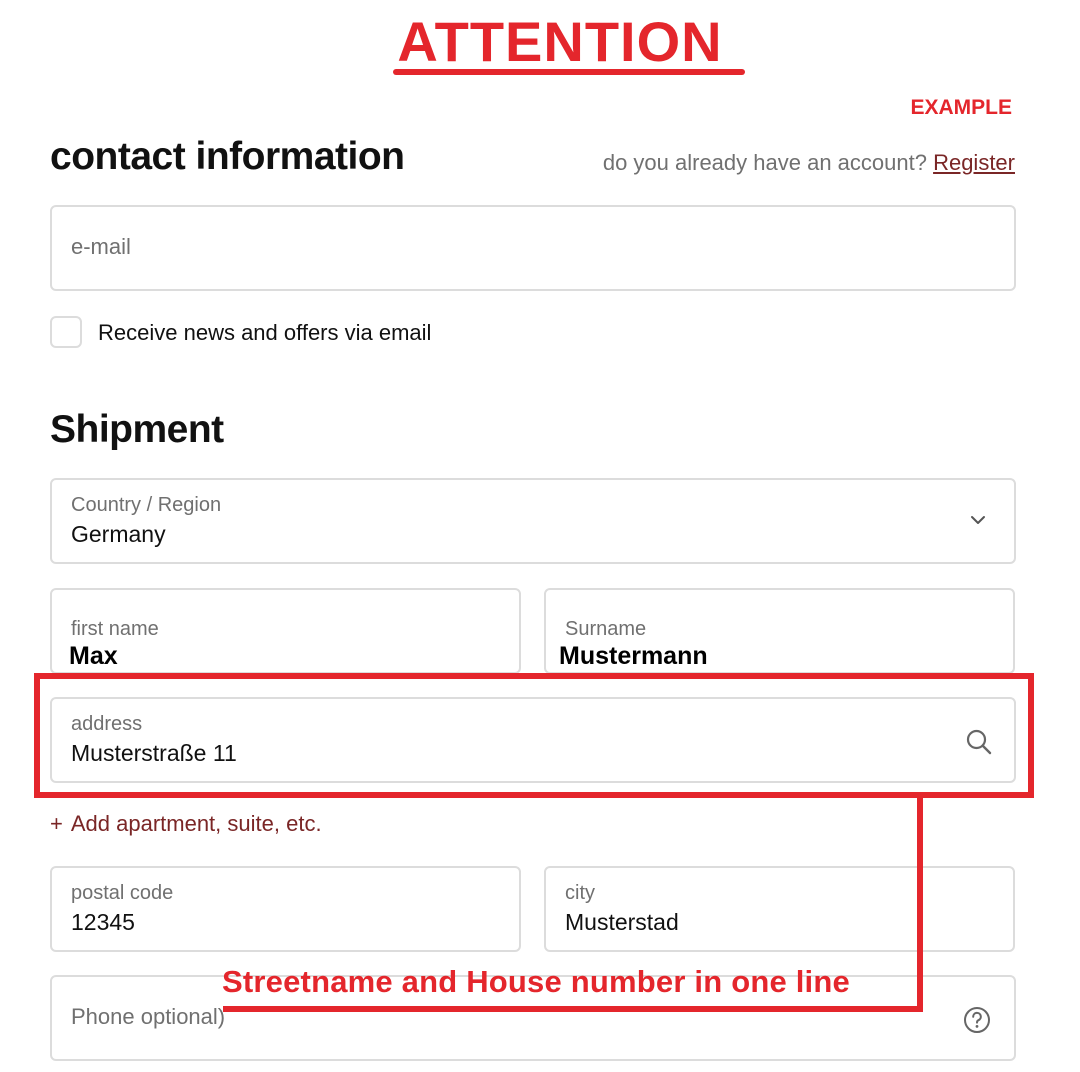 This screenshot has width=1080, height=1072. I want to click on help-icon, so click(977, 1020).